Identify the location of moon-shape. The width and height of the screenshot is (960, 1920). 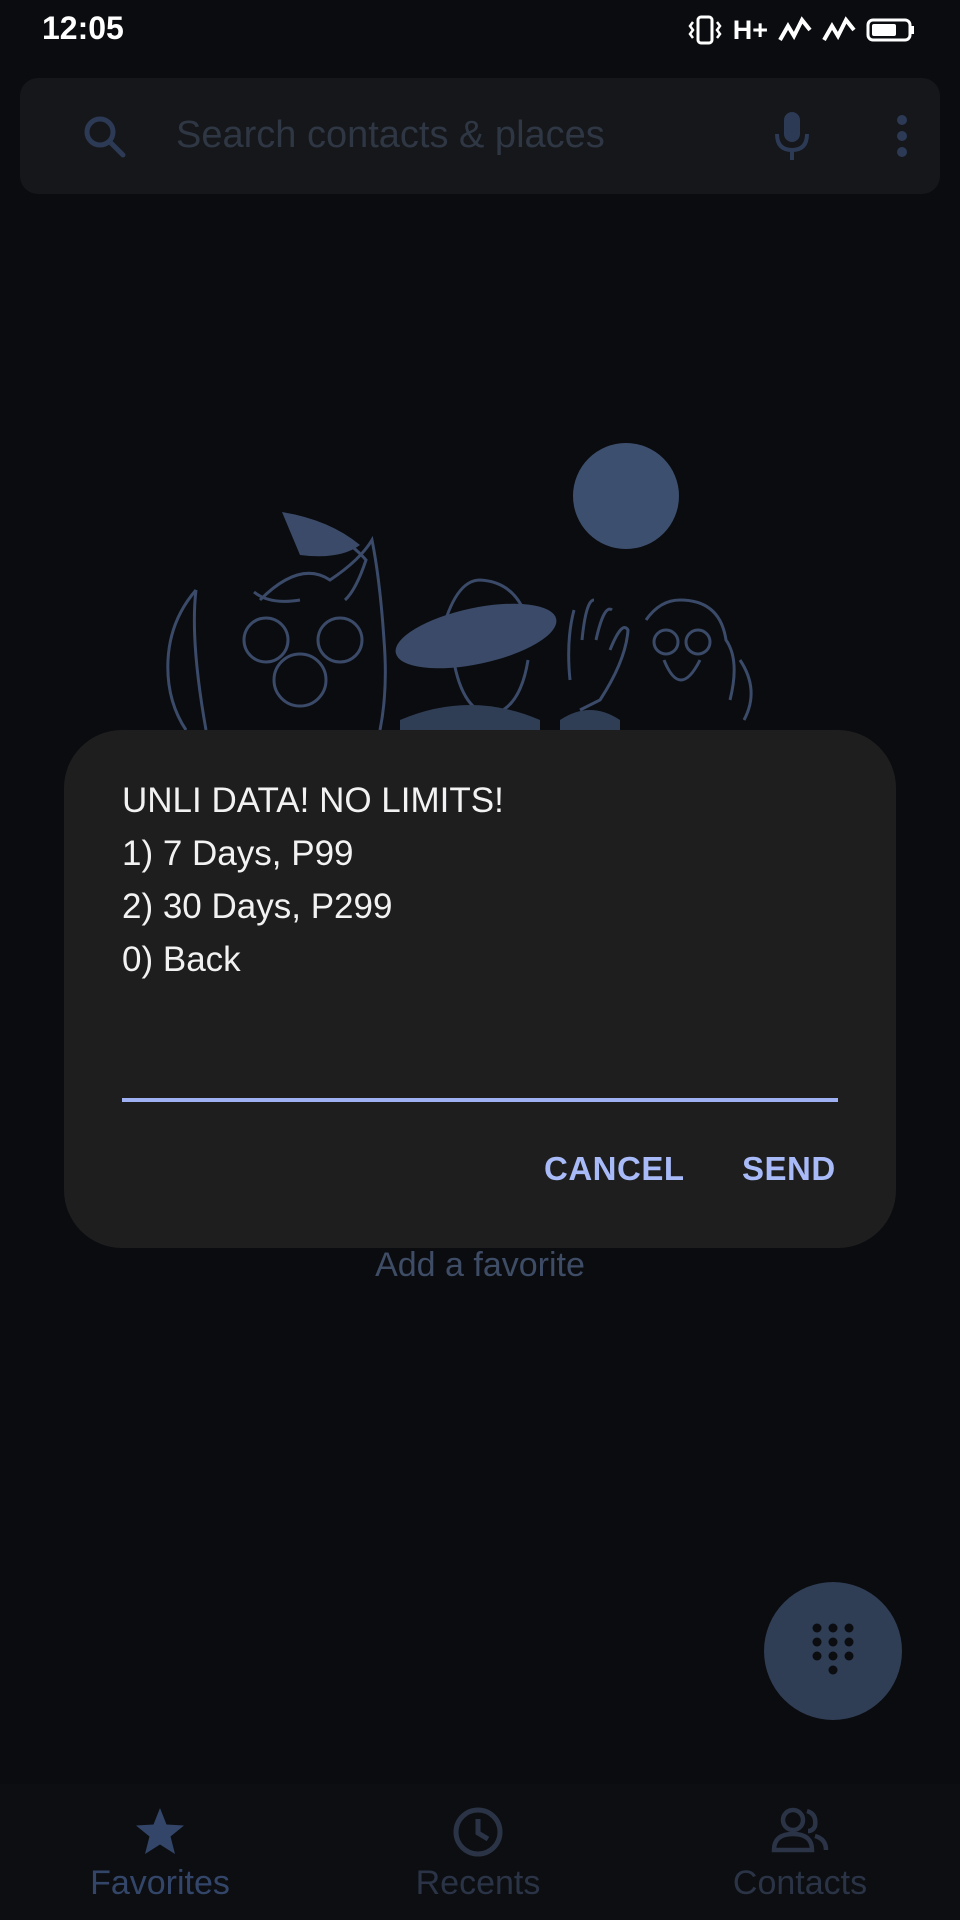
(626, 496).